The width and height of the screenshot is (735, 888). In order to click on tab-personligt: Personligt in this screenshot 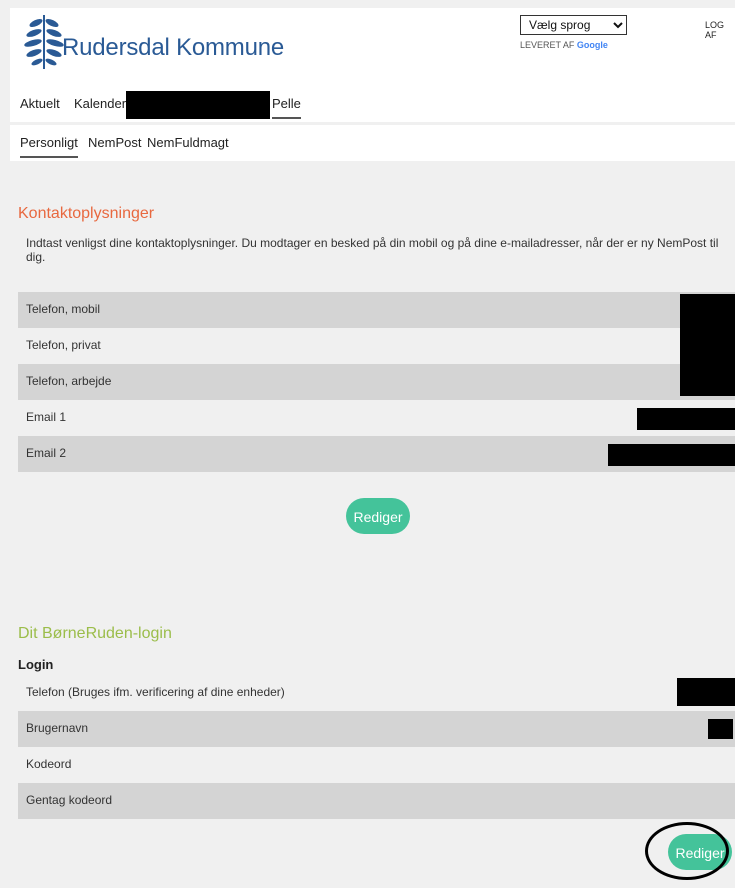, I will do `click(49, 146)`.